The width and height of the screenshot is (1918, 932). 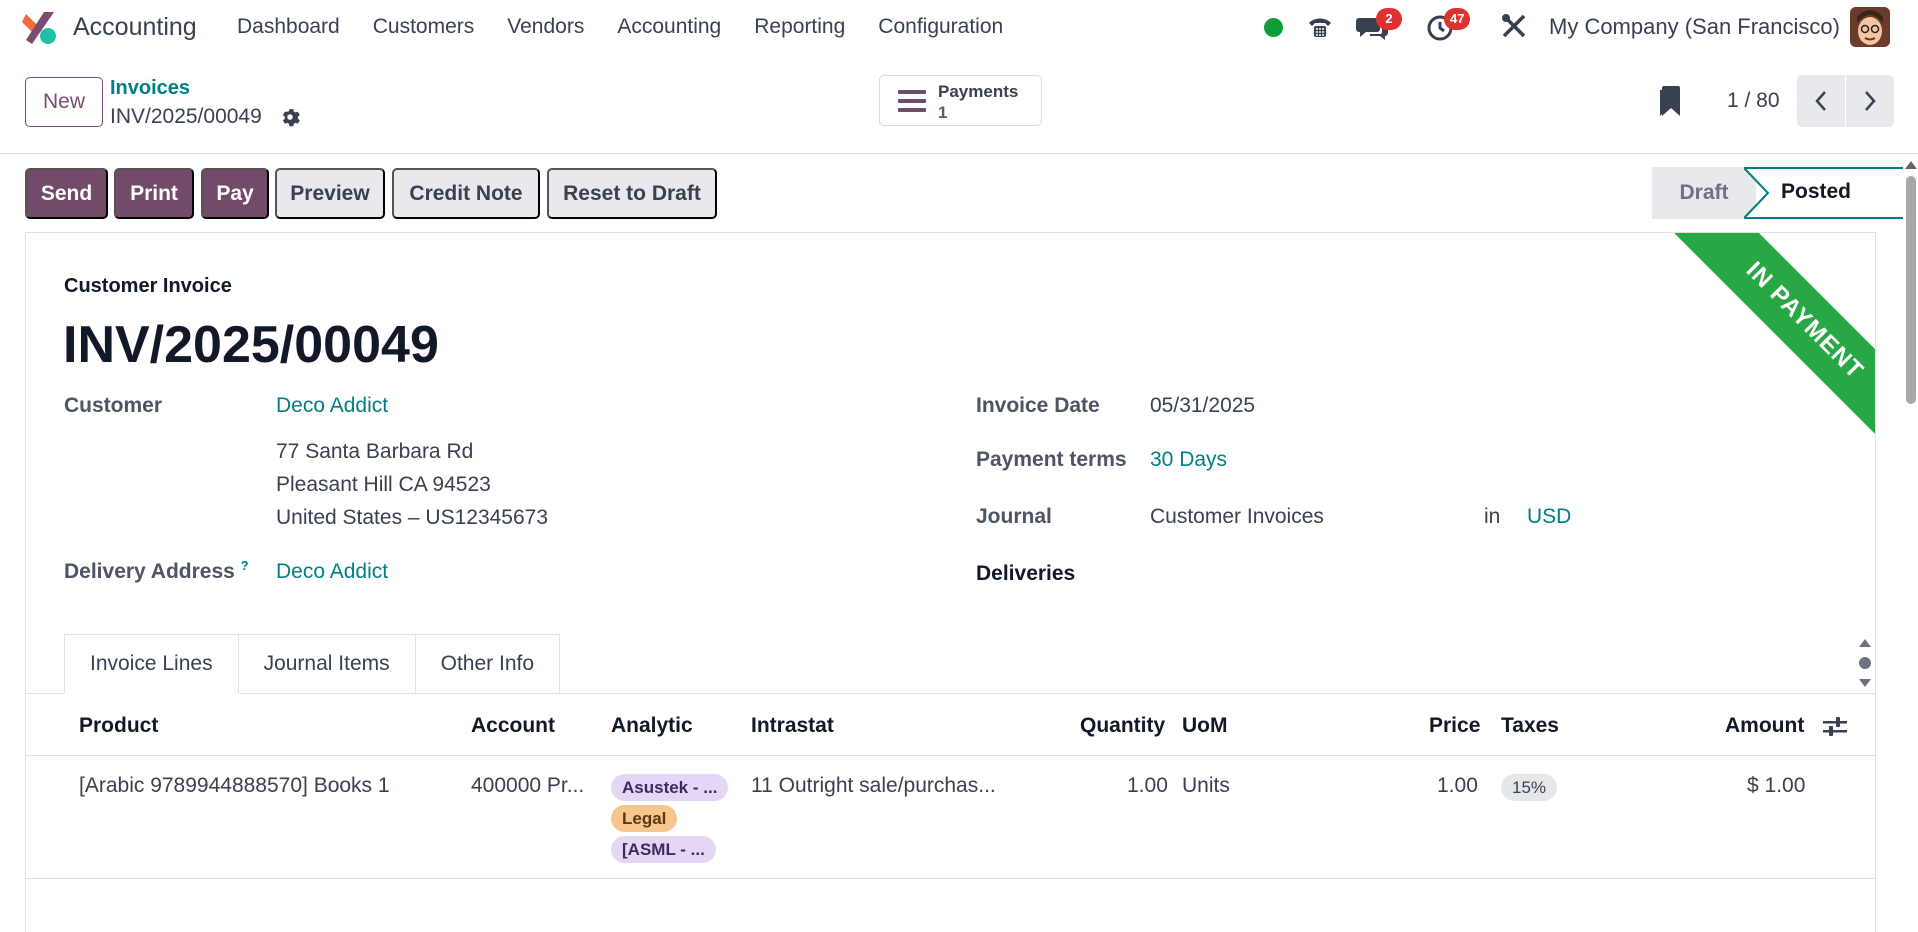 What do you see at coordinates (375, 451) in the screenshot?
I see `address-line-1: 77 Santa Barbara Rd` at bounding box center [375, 451].